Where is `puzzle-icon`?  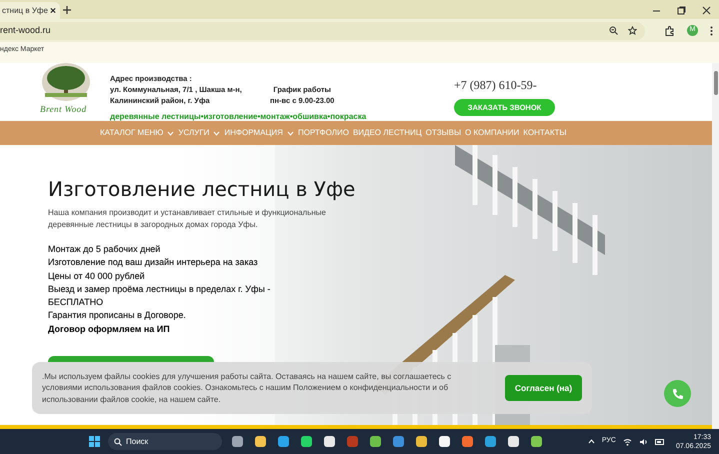 puzzle-icon is located at coordinates (670, 31).